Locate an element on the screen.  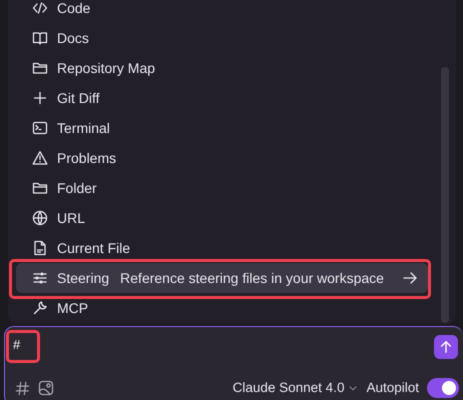
menu-item: Problems is located at coordinates (222, 158).